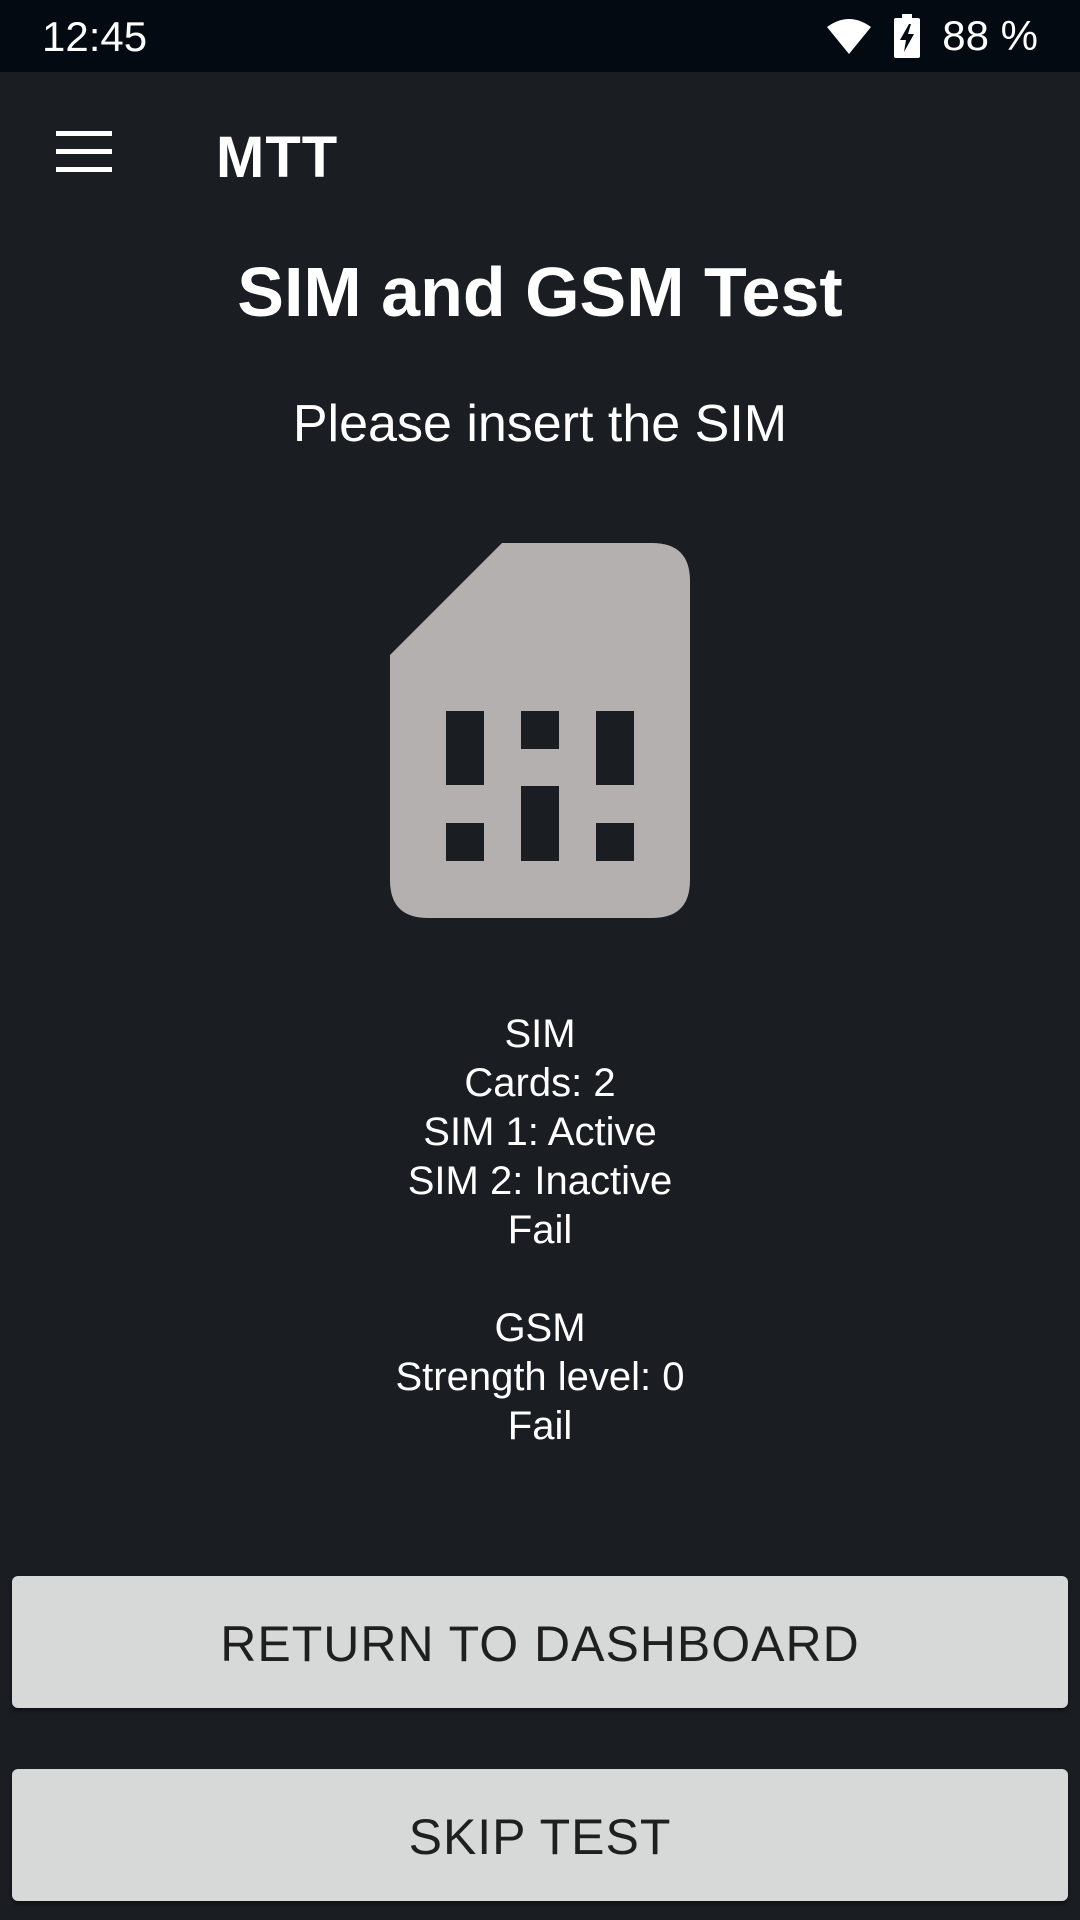  I want to click on sim-heading: SIM, so click(540, 1034).